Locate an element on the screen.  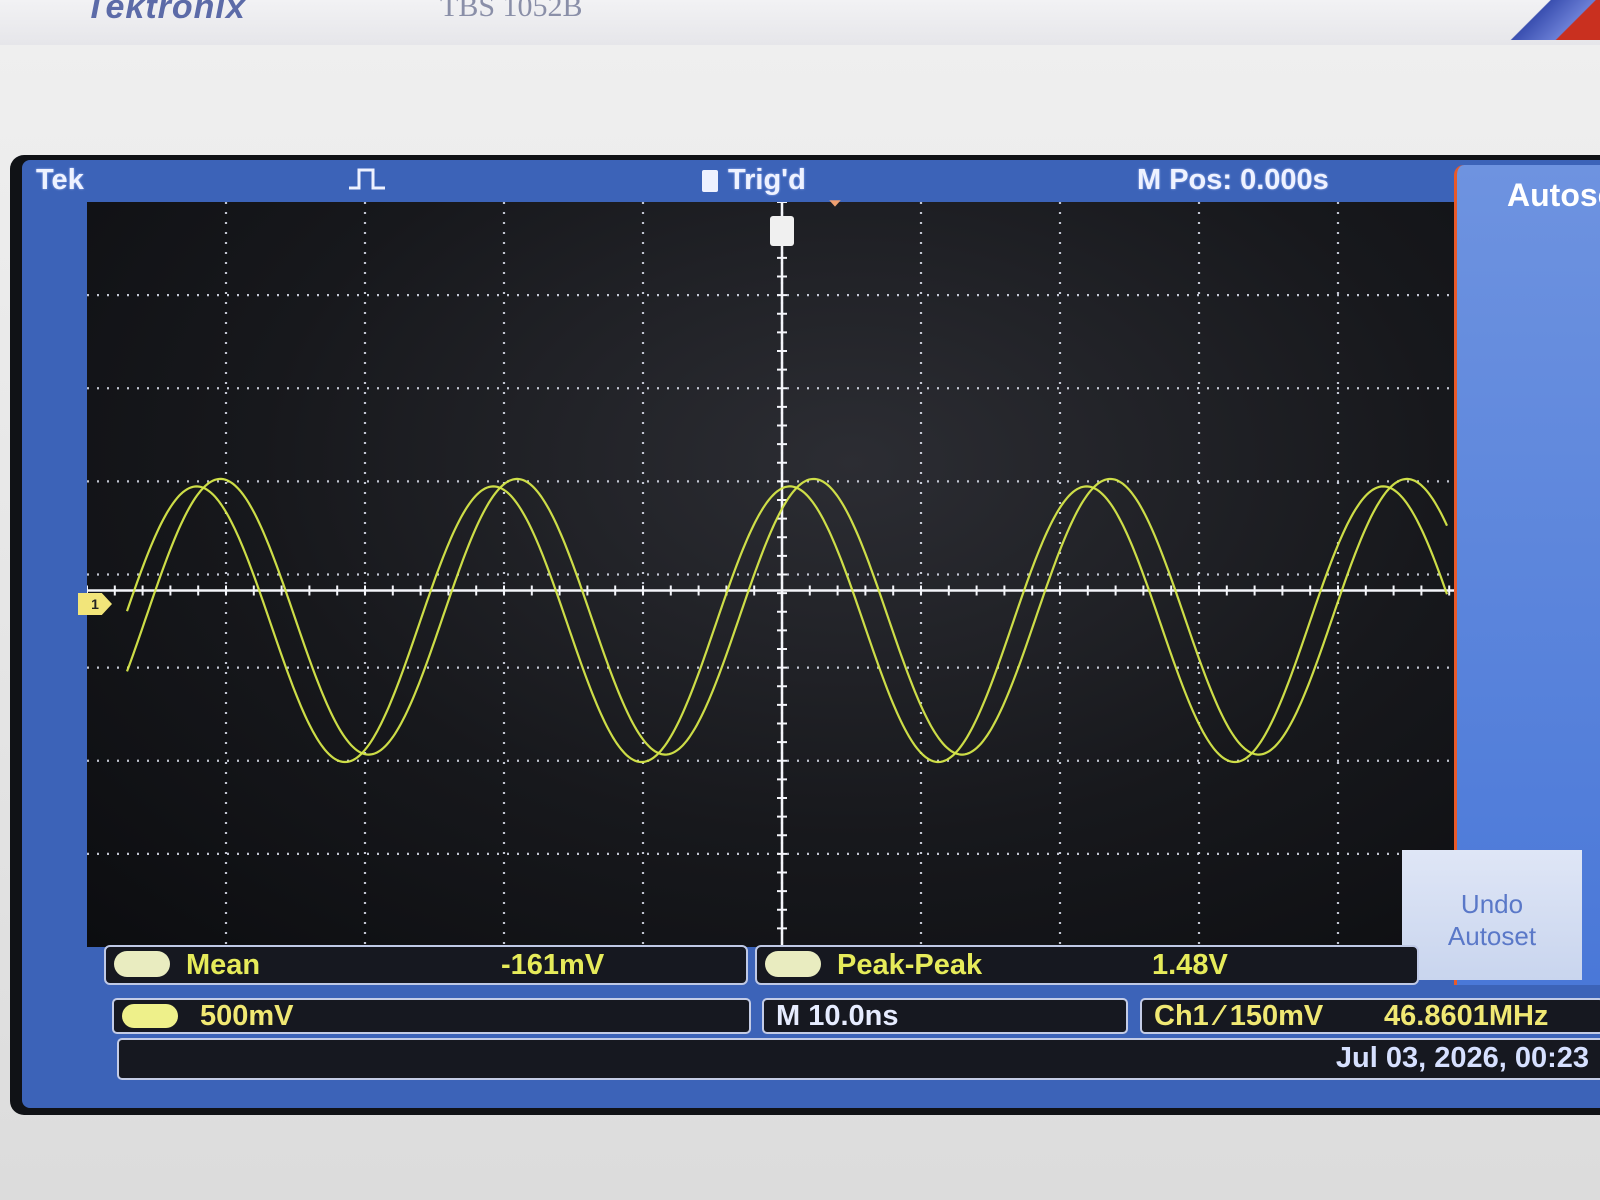
datetime-bar: Jul 03, 2026, 00:23 is located at coordinates (858, 1059).